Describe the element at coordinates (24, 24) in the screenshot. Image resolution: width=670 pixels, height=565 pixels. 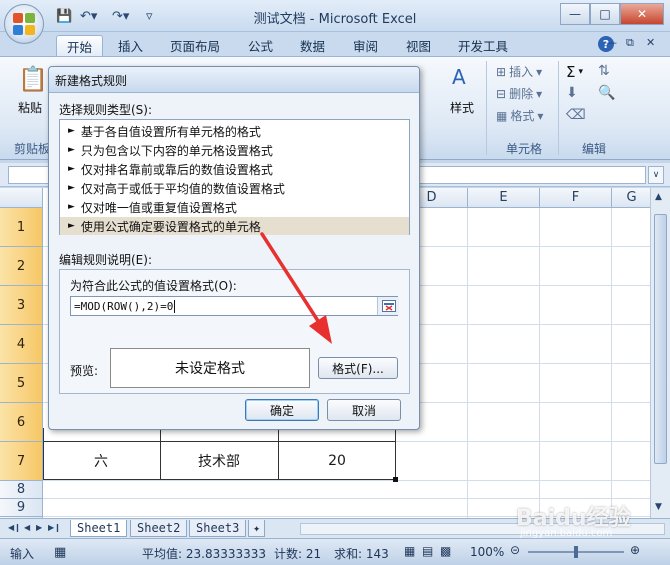
I see `office-button` at that location.